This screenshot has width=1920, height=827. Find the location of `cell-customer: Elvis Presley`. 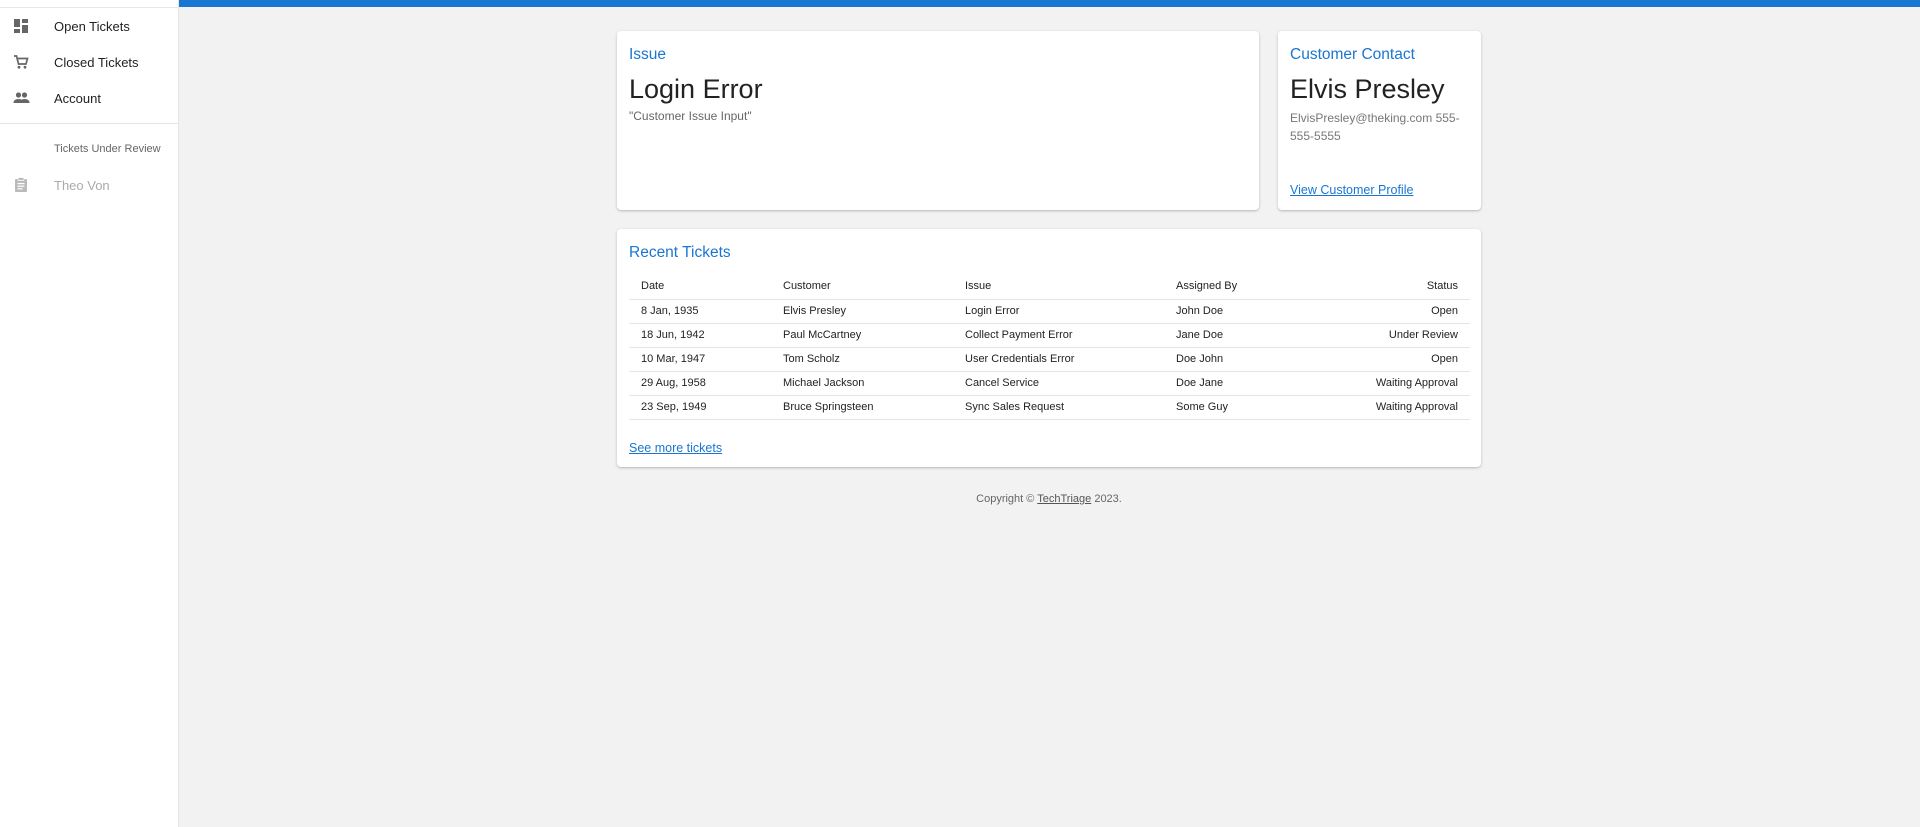

cell-customer: Elvis Presley is located at coordinates (862, 311).